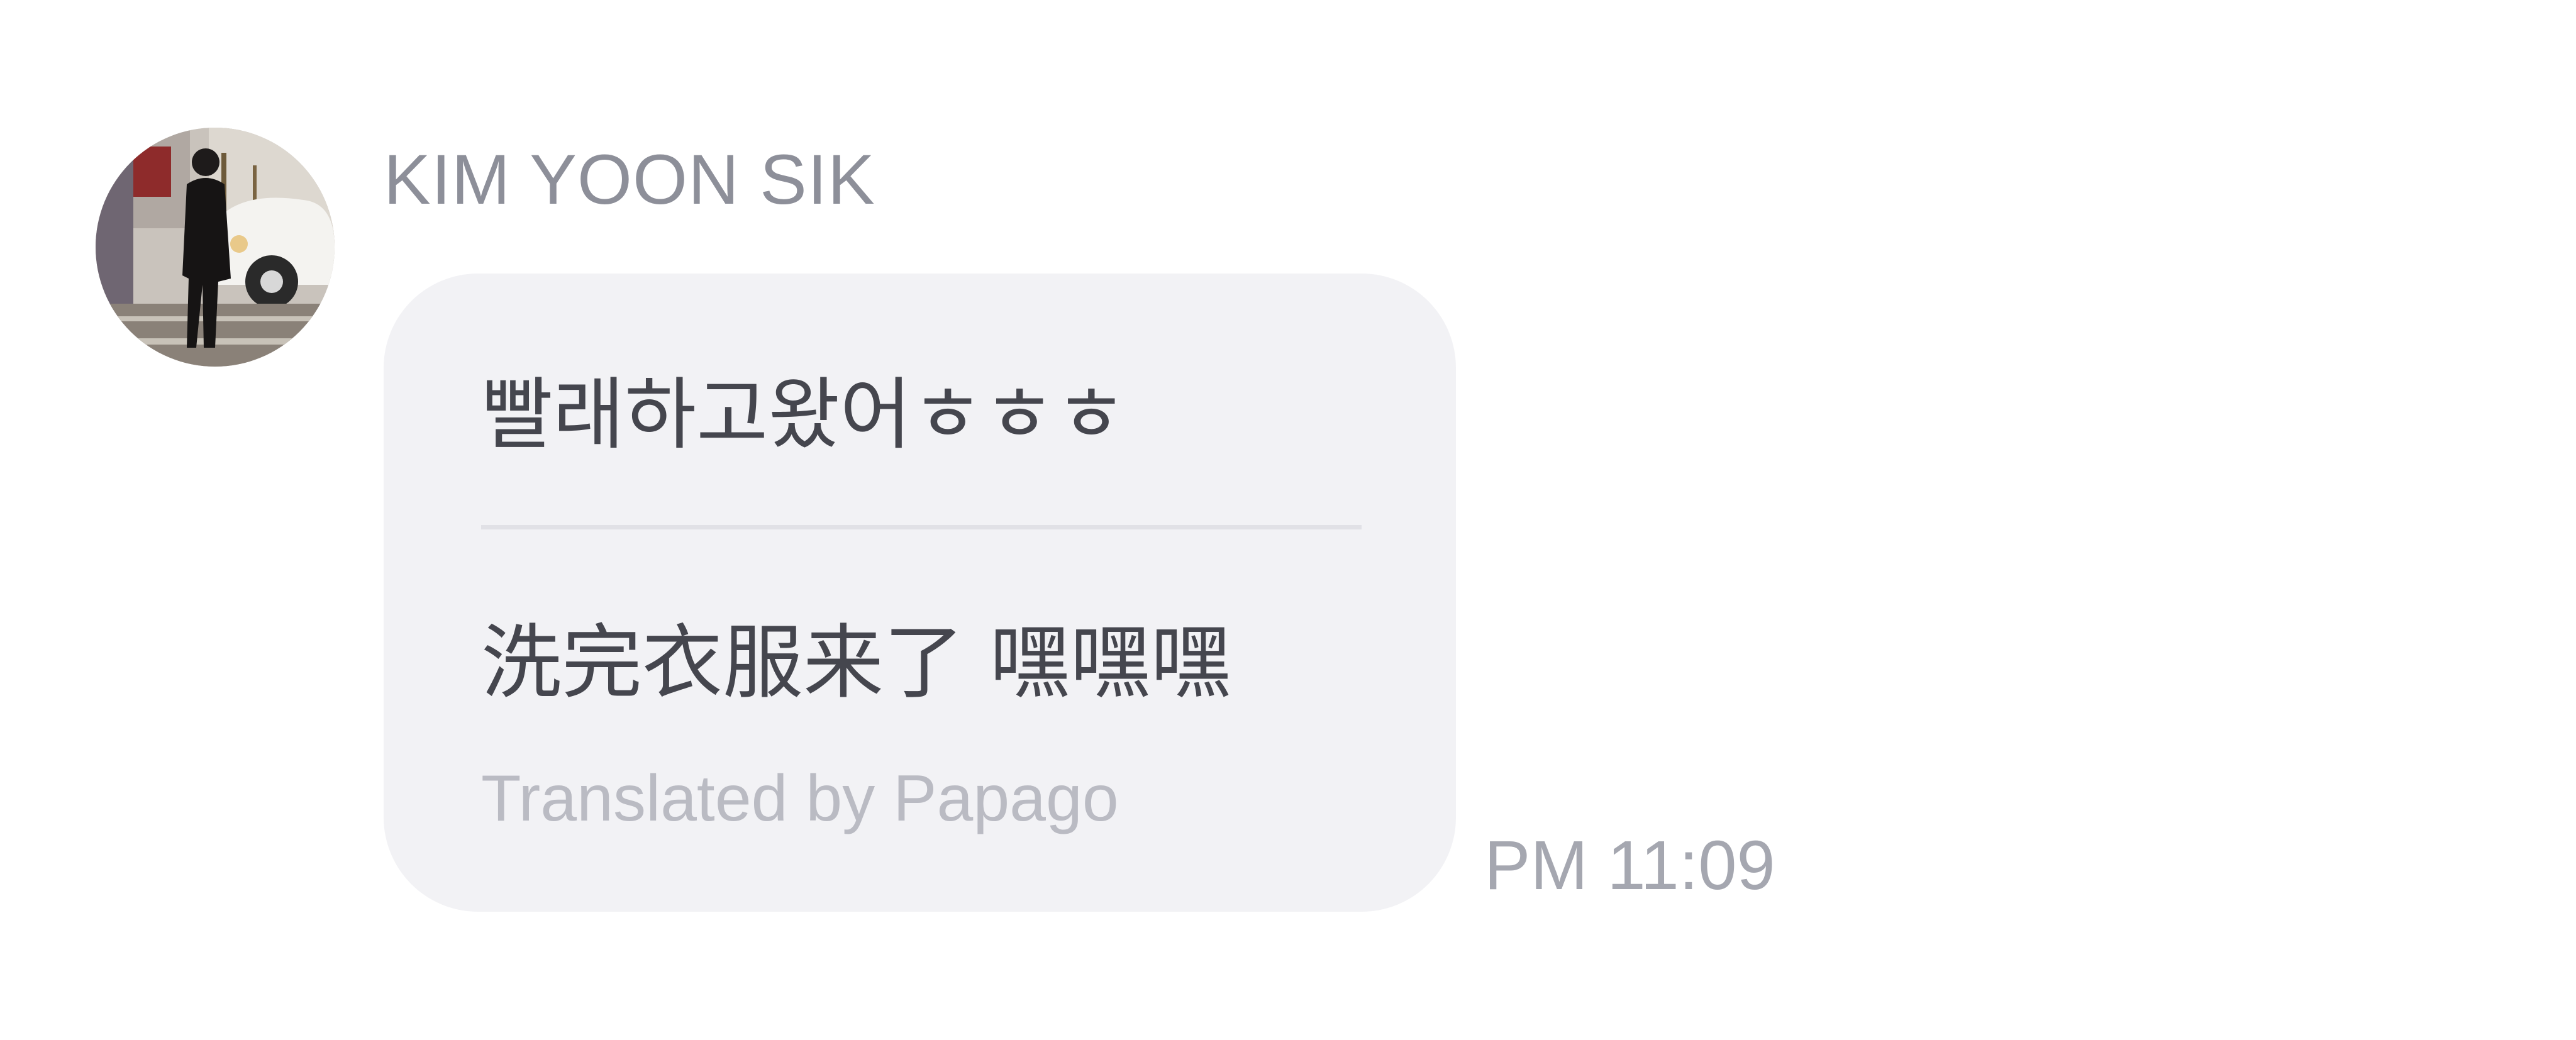  I want to click on sender-name: KIM YOON SIK, so click(629, 180).